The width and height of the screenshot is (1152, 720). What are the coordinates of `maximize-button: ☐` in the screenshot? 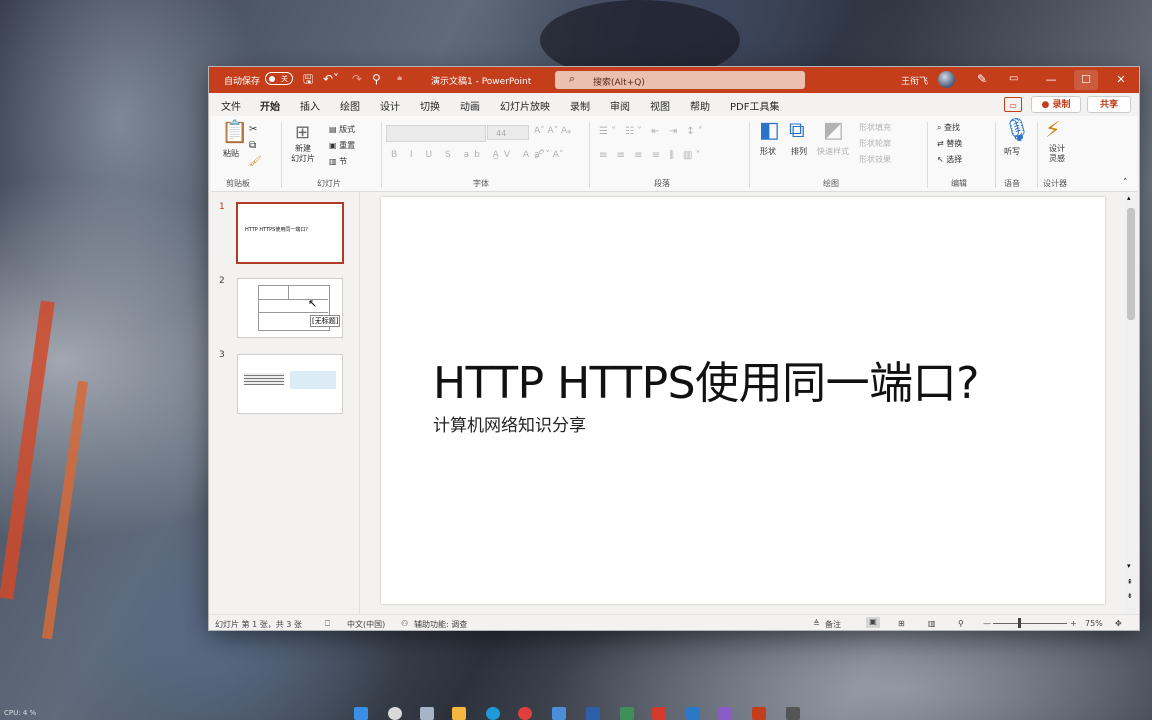 It's located at (1086, 80).